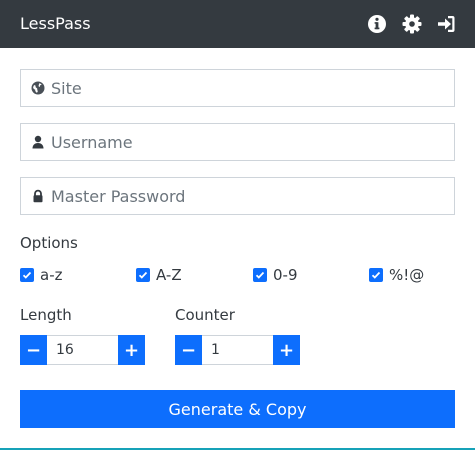 This screenshot has height=450, width=475. I want to click on length-input: 16, so click(82, 350).